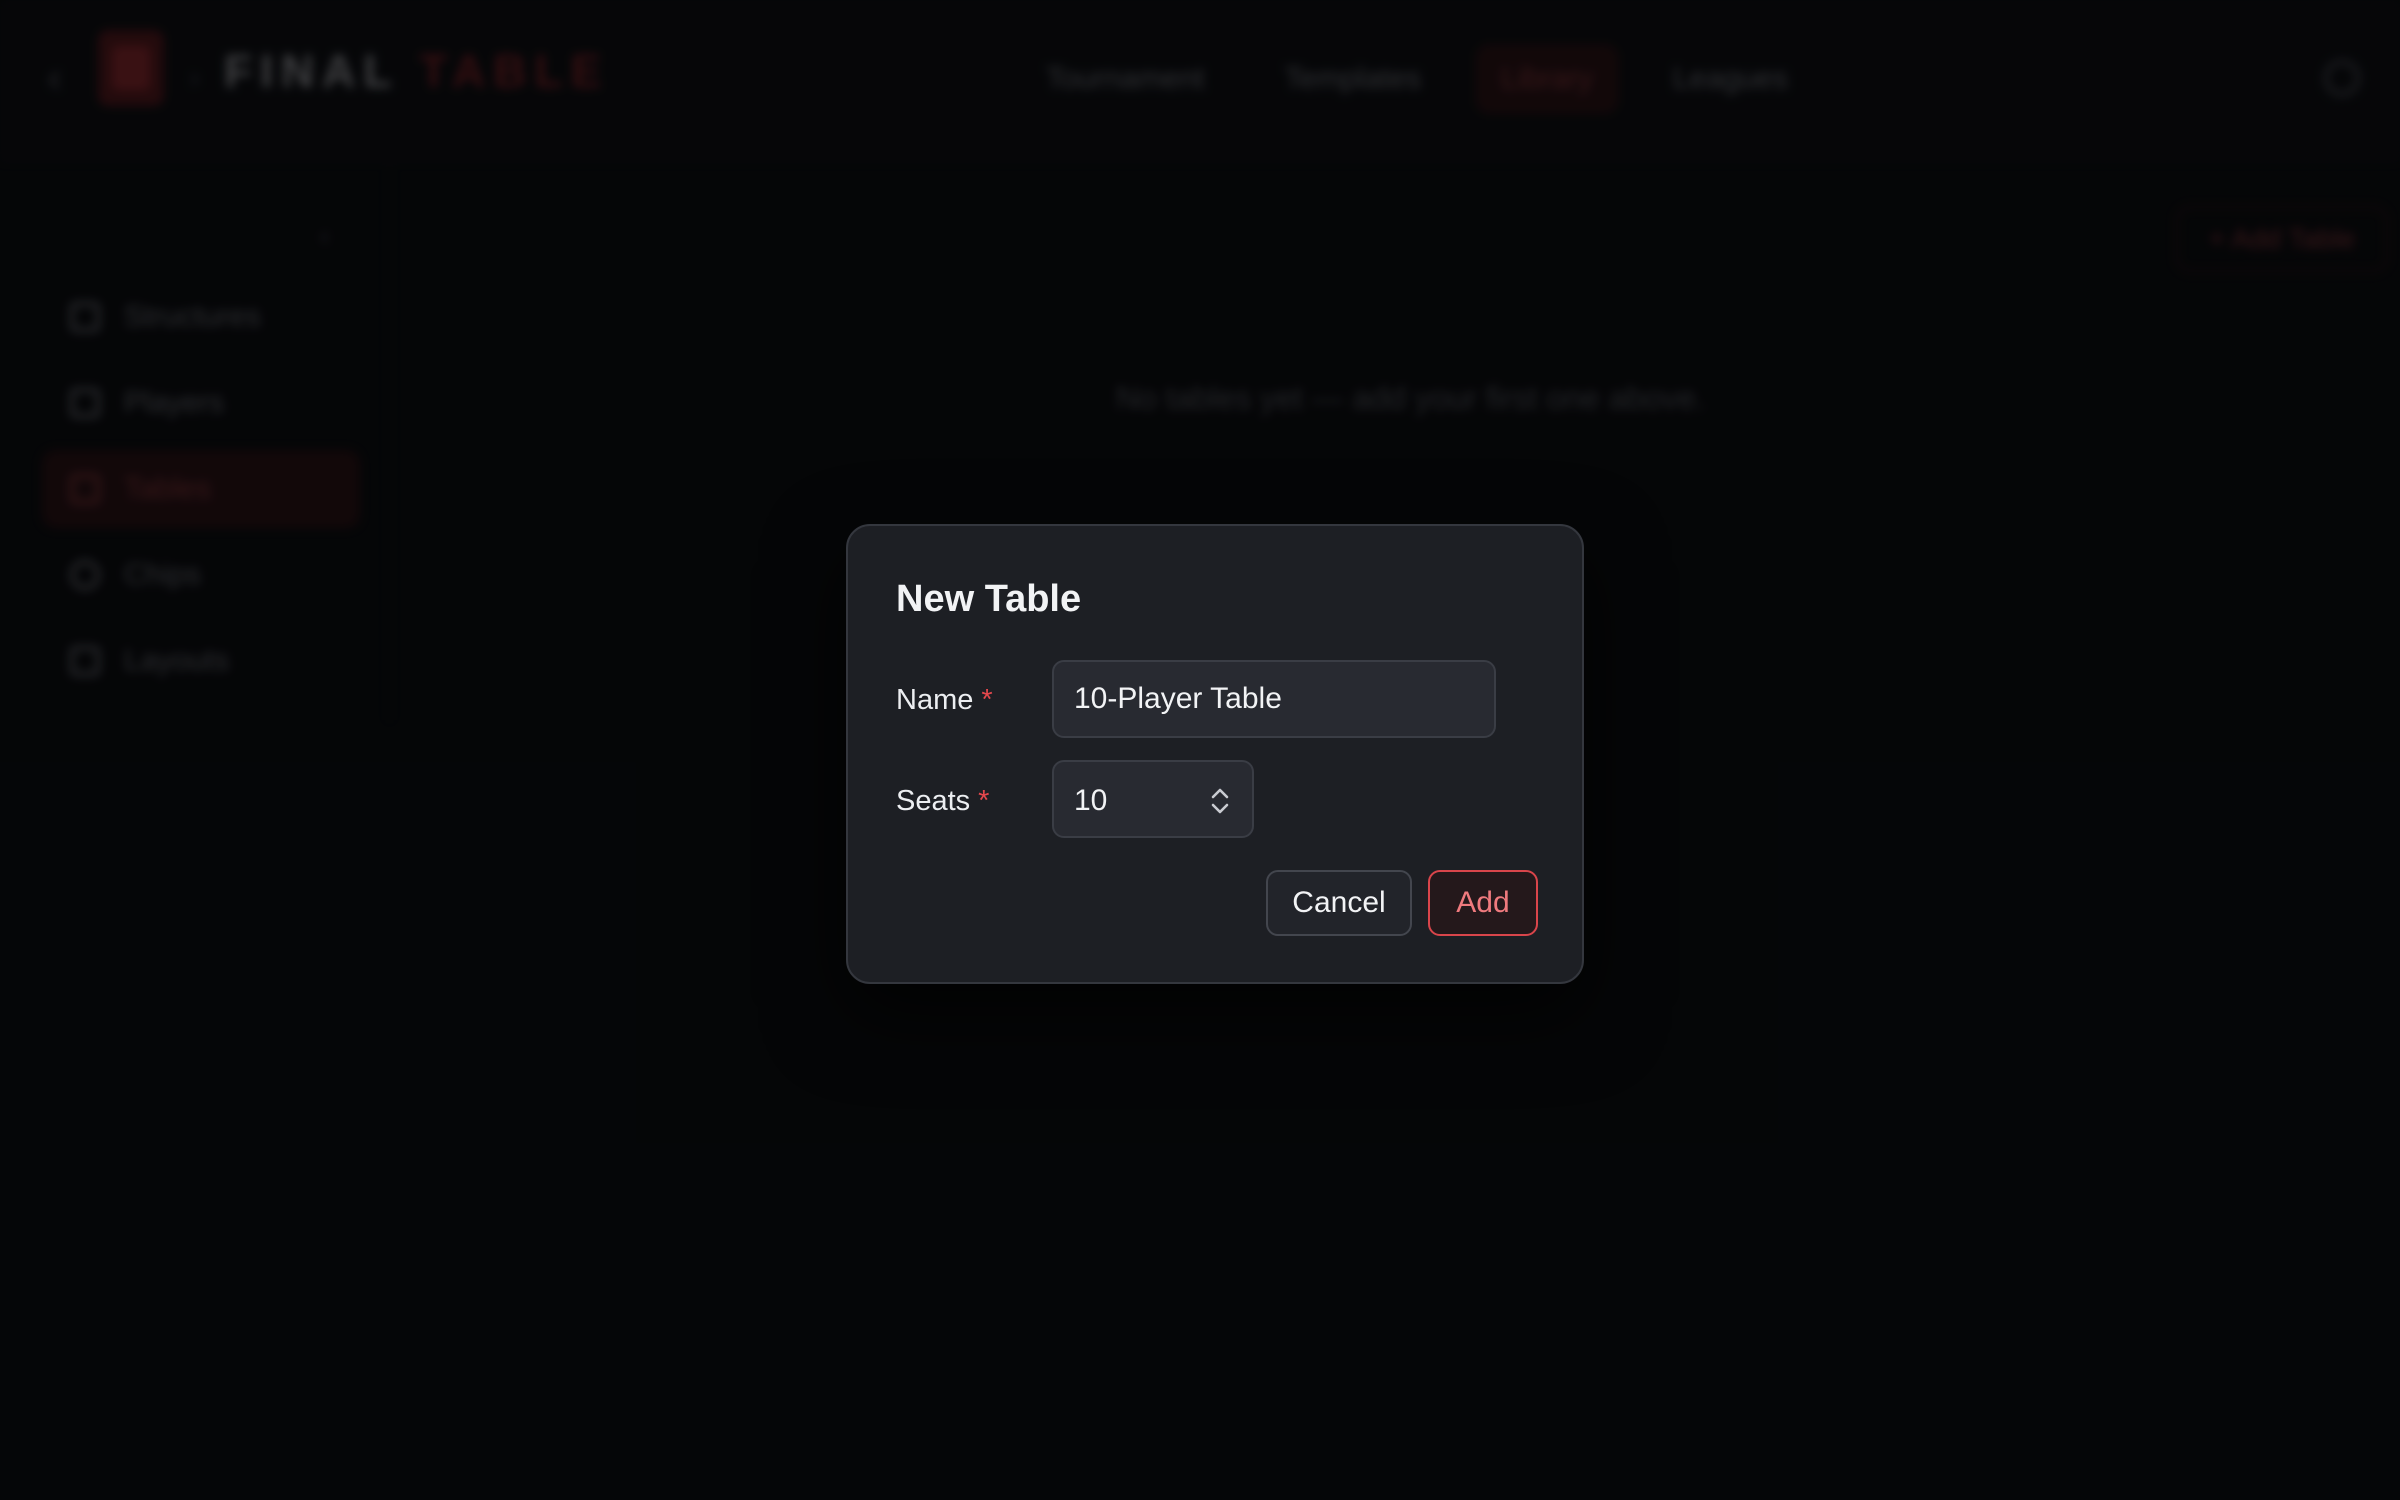 The image size is (2400, 1500). What do you see at coordinates (935, 700) in the screenshot?
I see `name-label-text: Name` at bounding box center [935, 700].